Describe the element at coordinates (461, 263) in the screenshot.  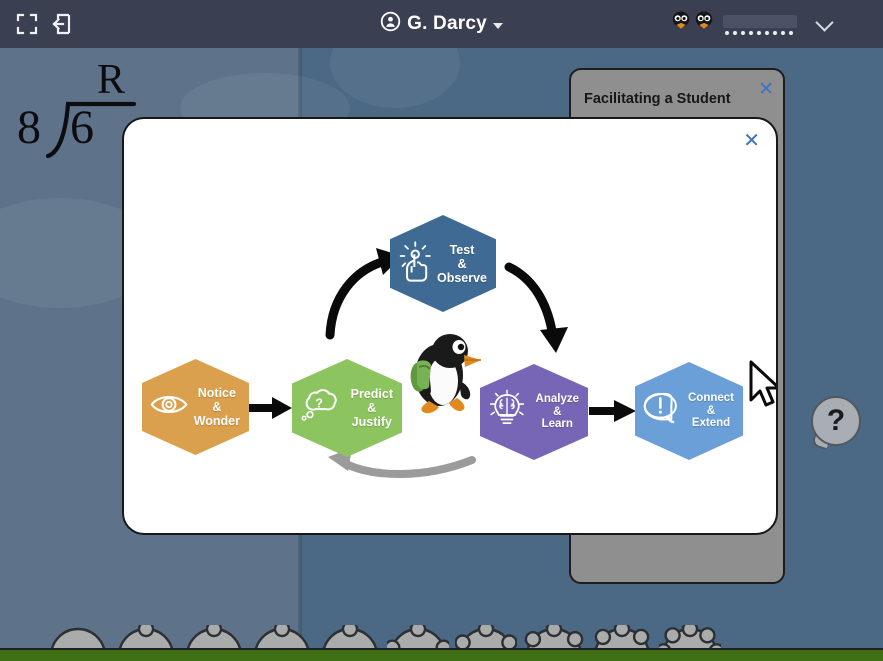
I see `node-label: Test & Observe` at that location.